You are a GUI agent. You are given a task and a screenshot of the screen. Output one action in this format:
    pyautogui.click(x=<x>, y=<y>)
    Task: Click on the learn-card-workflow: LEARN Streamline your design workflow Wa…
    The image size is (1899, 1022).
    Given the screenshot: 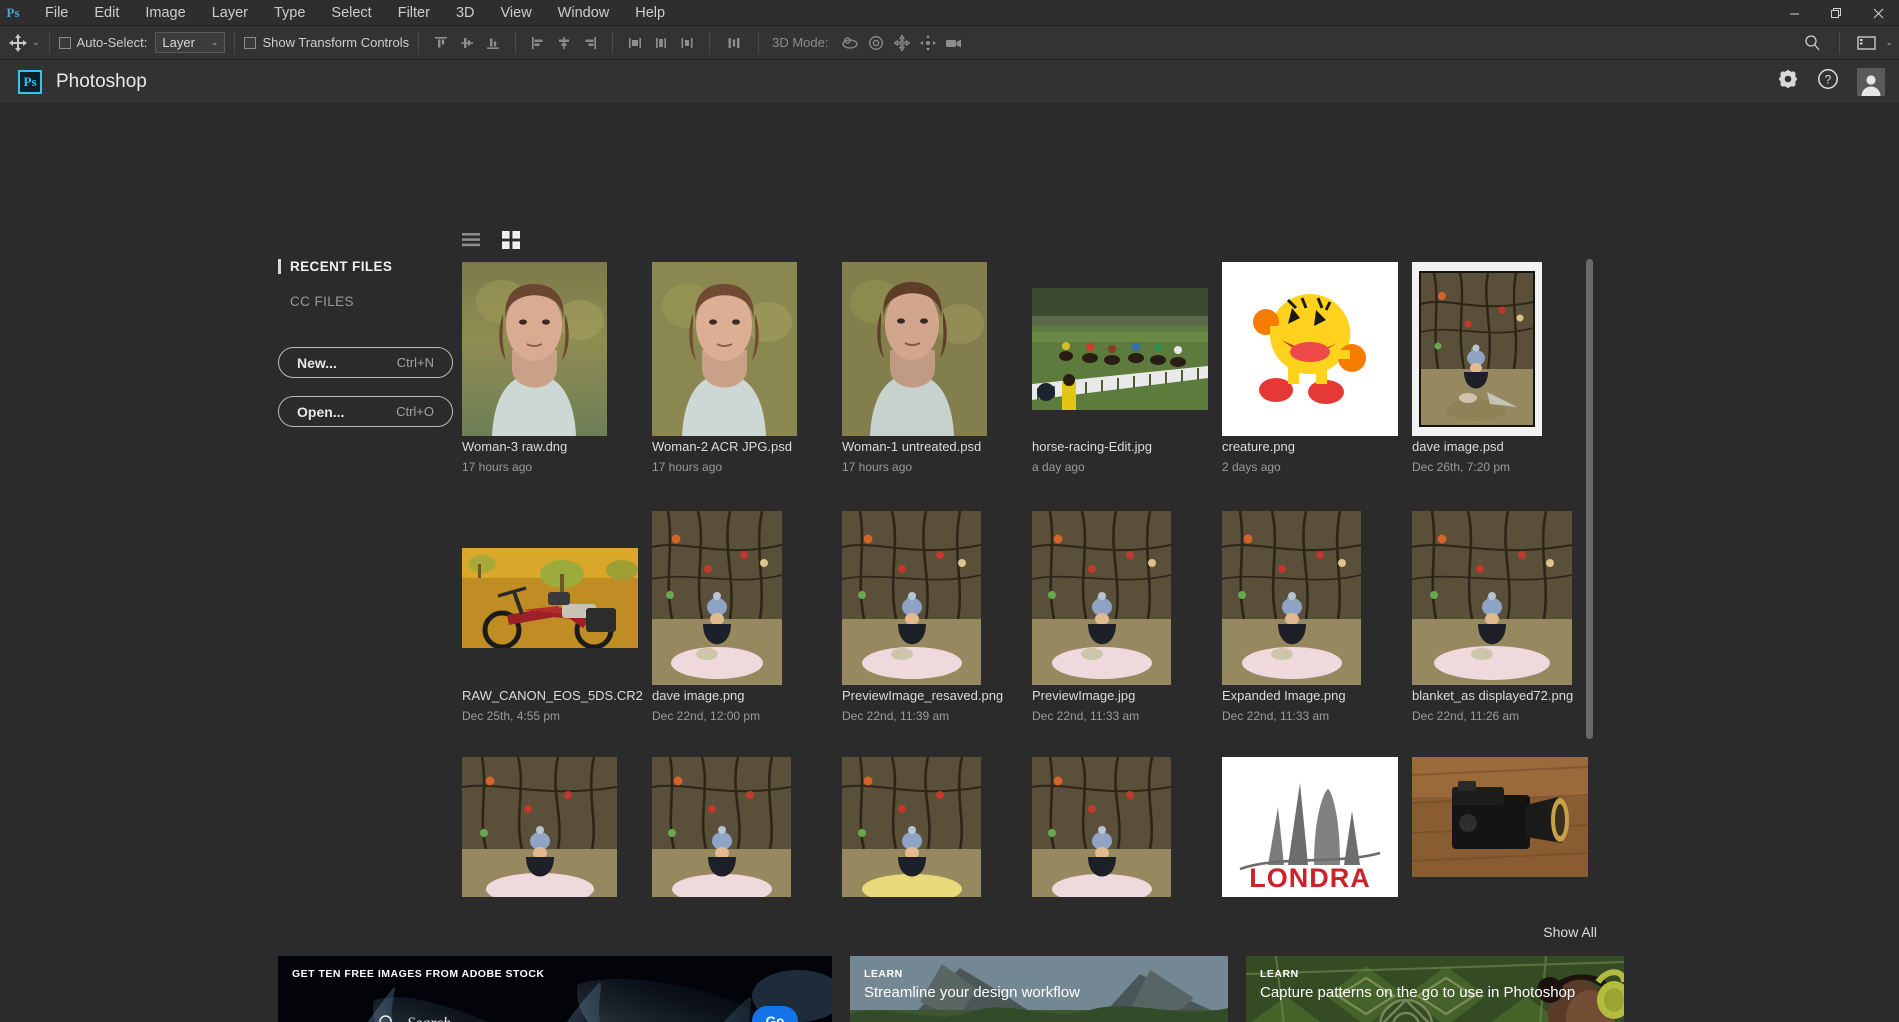 What is the action you would take?
    pyautogui.click(x=1039, y=989)
    